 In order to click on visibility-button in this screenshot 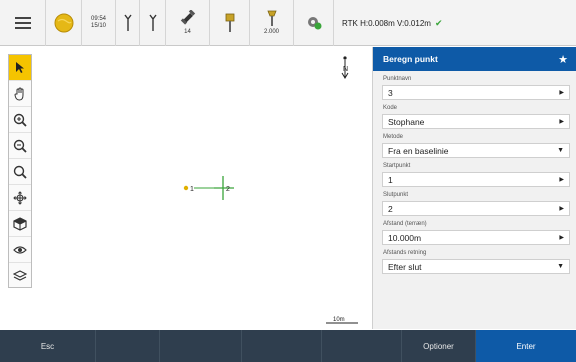, I will do `click(20, 250)`.